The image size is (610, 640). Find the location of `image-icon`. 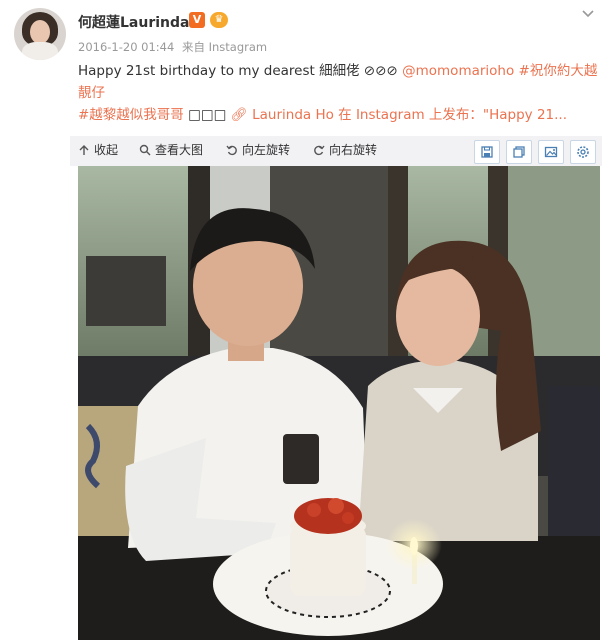

image-icon is located at coordinates (551, 152).